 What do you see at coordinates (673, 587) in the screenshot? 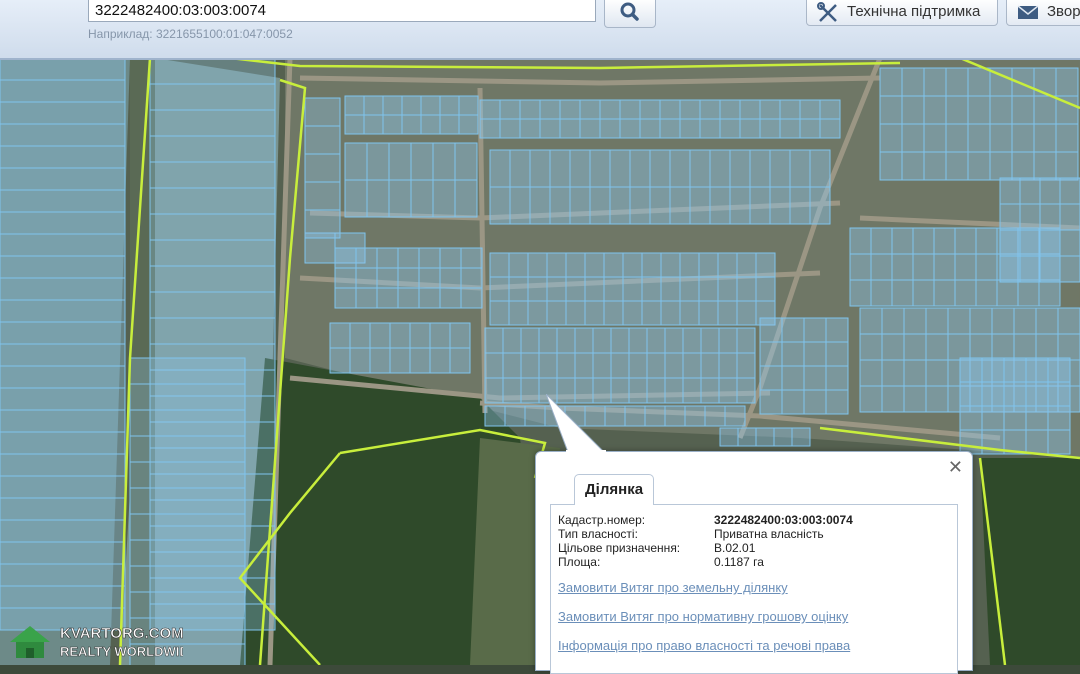
I see `order-parcel-extract-link: Замовити Витяг про земельну ділянку` at bounding box center [673, 587].